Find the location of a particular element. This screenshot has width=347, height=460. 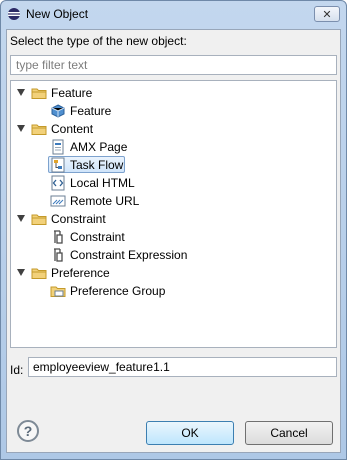

help-icon: ? is located at coordinates (28, 431).